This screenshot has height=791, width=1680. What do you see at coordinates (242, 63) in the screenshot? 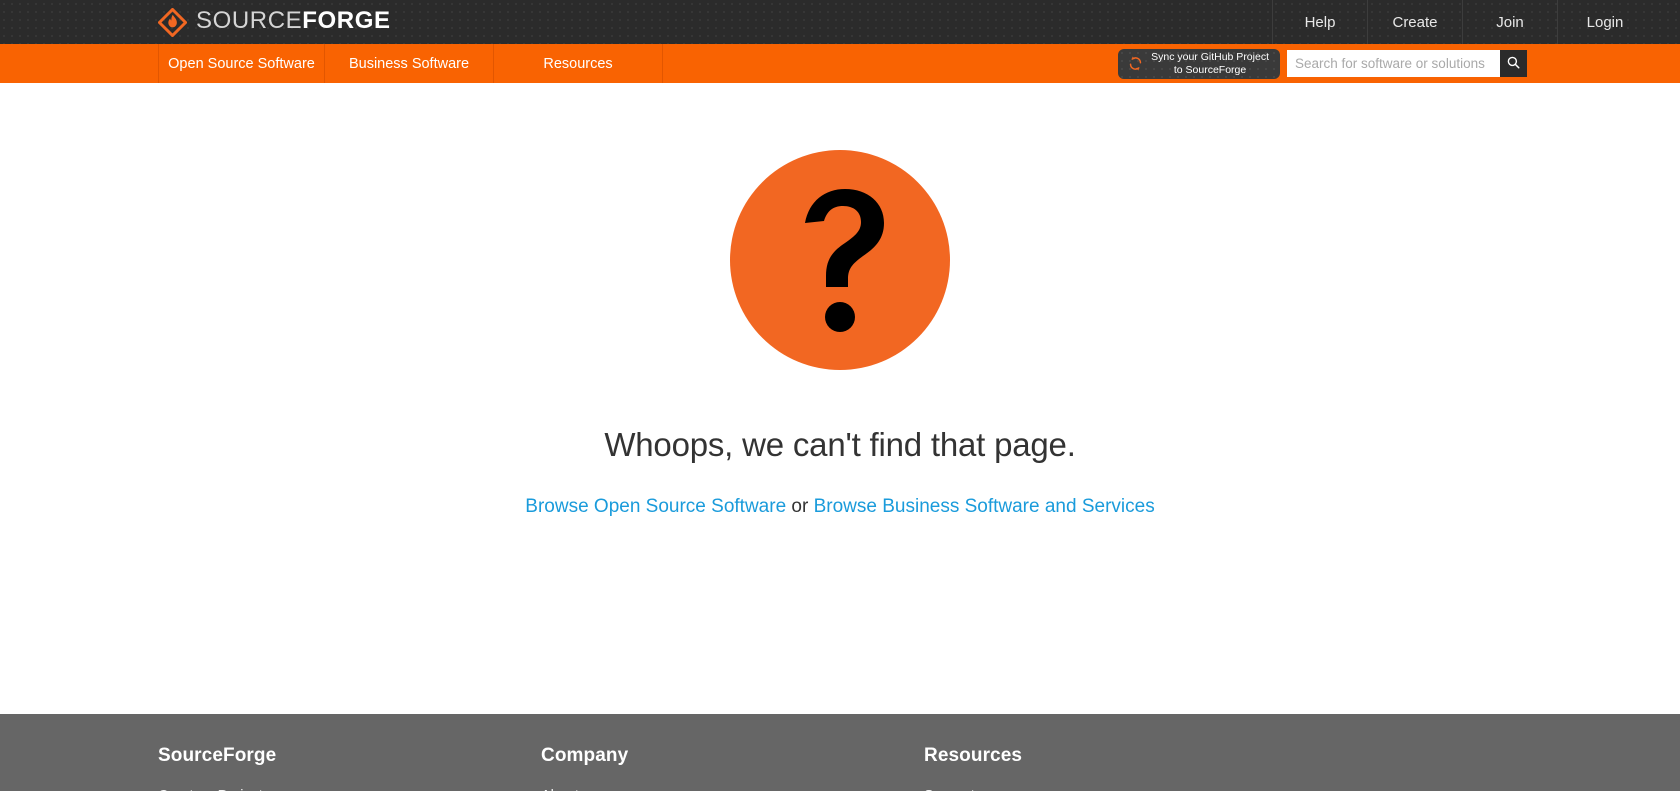
I see `nav-item-open-source-software: Open Source Software` at bounding box center [242, 63].